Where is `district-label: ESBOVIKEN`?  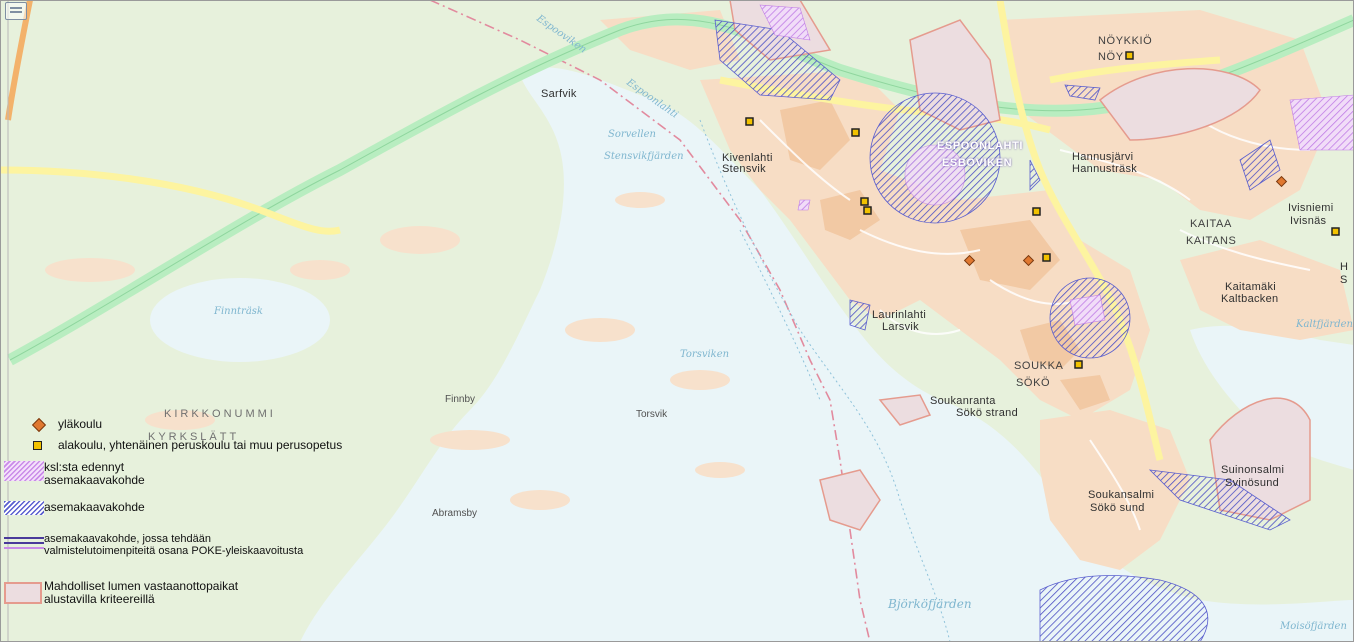 district-label: ESBOVIKEN is located at coordinates (977, 163).